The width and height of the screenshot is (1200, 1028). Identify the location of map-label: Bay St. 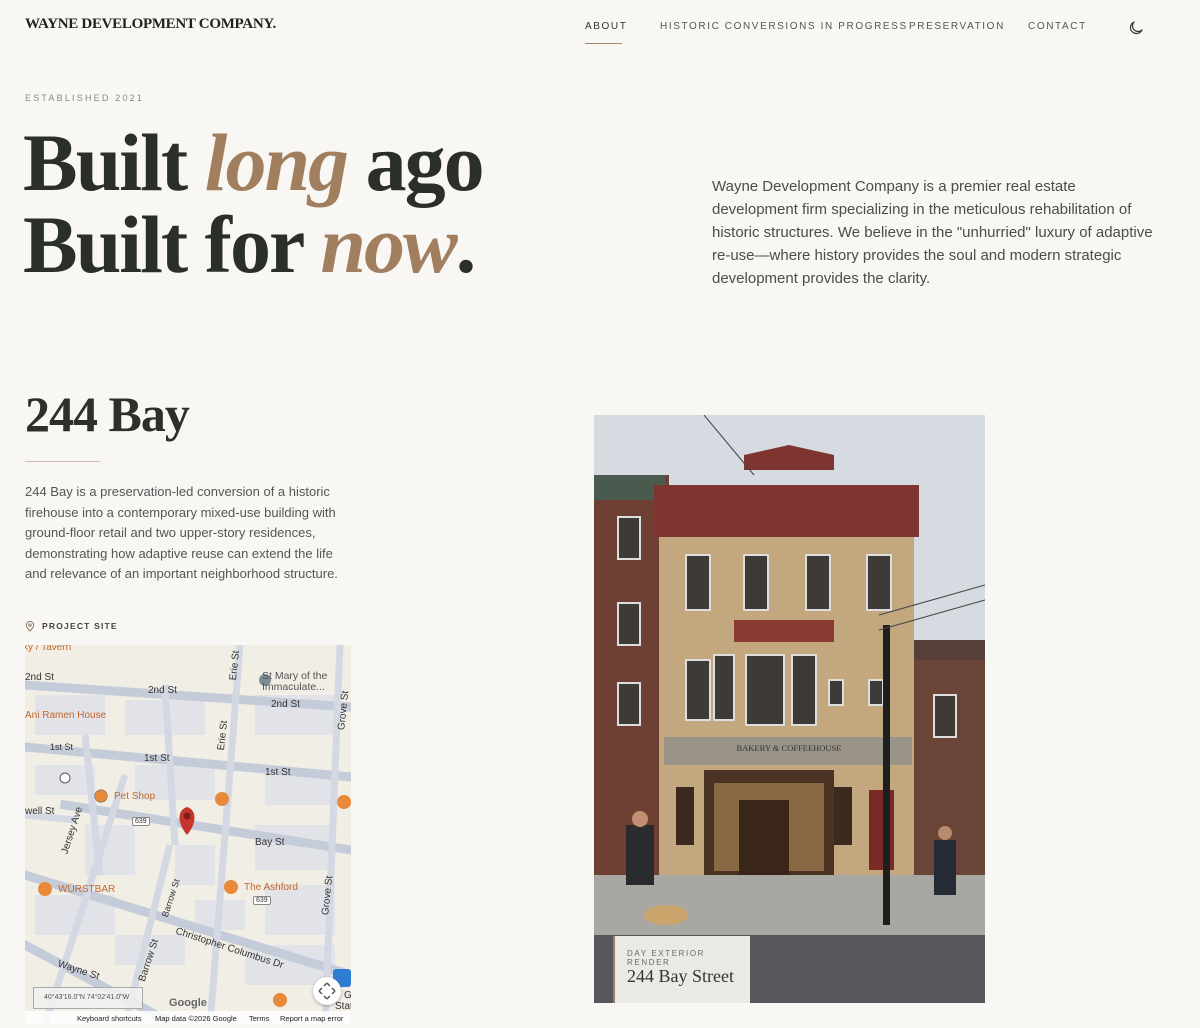
(270, 842).